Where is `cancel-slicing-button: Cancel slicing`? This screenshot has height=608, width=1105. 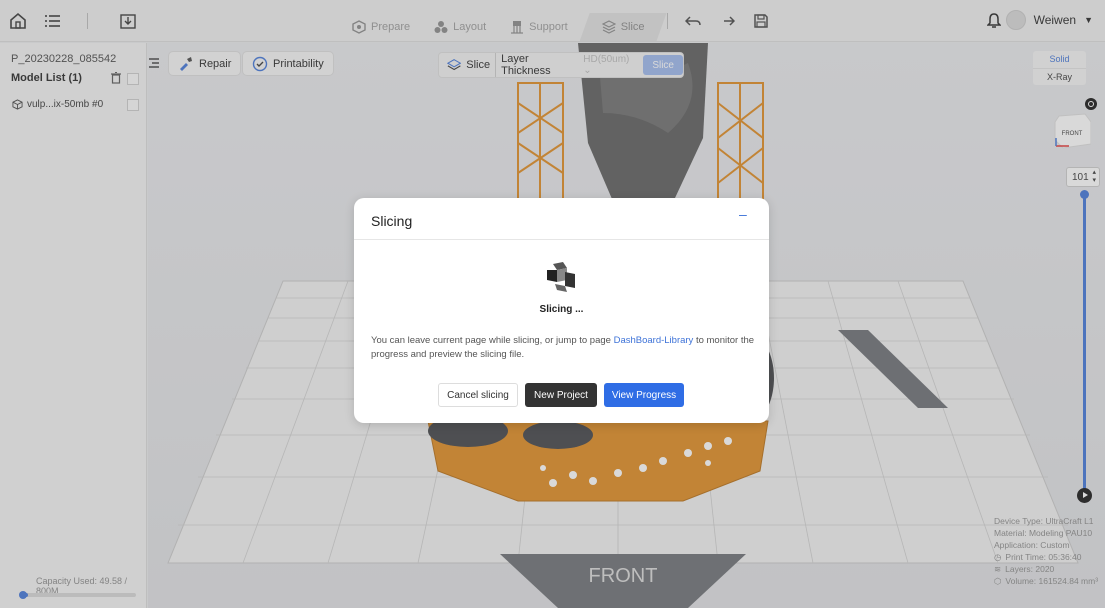 cancel-slicing-button: Cancel slicing is located at coordinates (478, 395).